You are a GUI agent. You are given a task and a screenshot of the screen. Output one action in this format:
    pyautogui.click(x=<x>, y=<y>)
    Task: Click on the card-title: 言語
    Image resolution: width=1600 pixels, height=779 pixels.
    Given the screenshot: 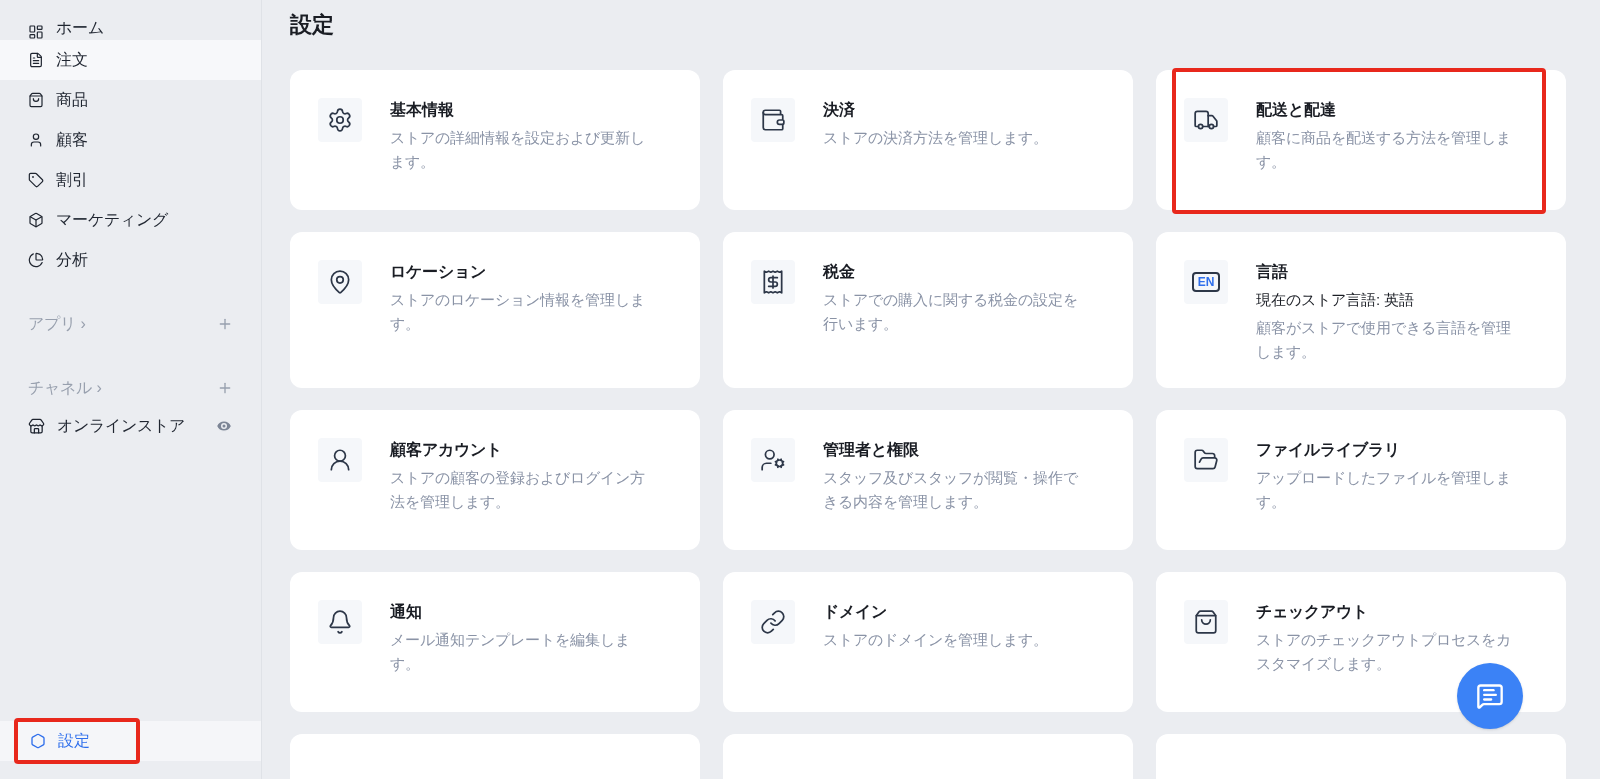 What is the action you would take?
    pyautogui.click(x=1272, y=272)
    